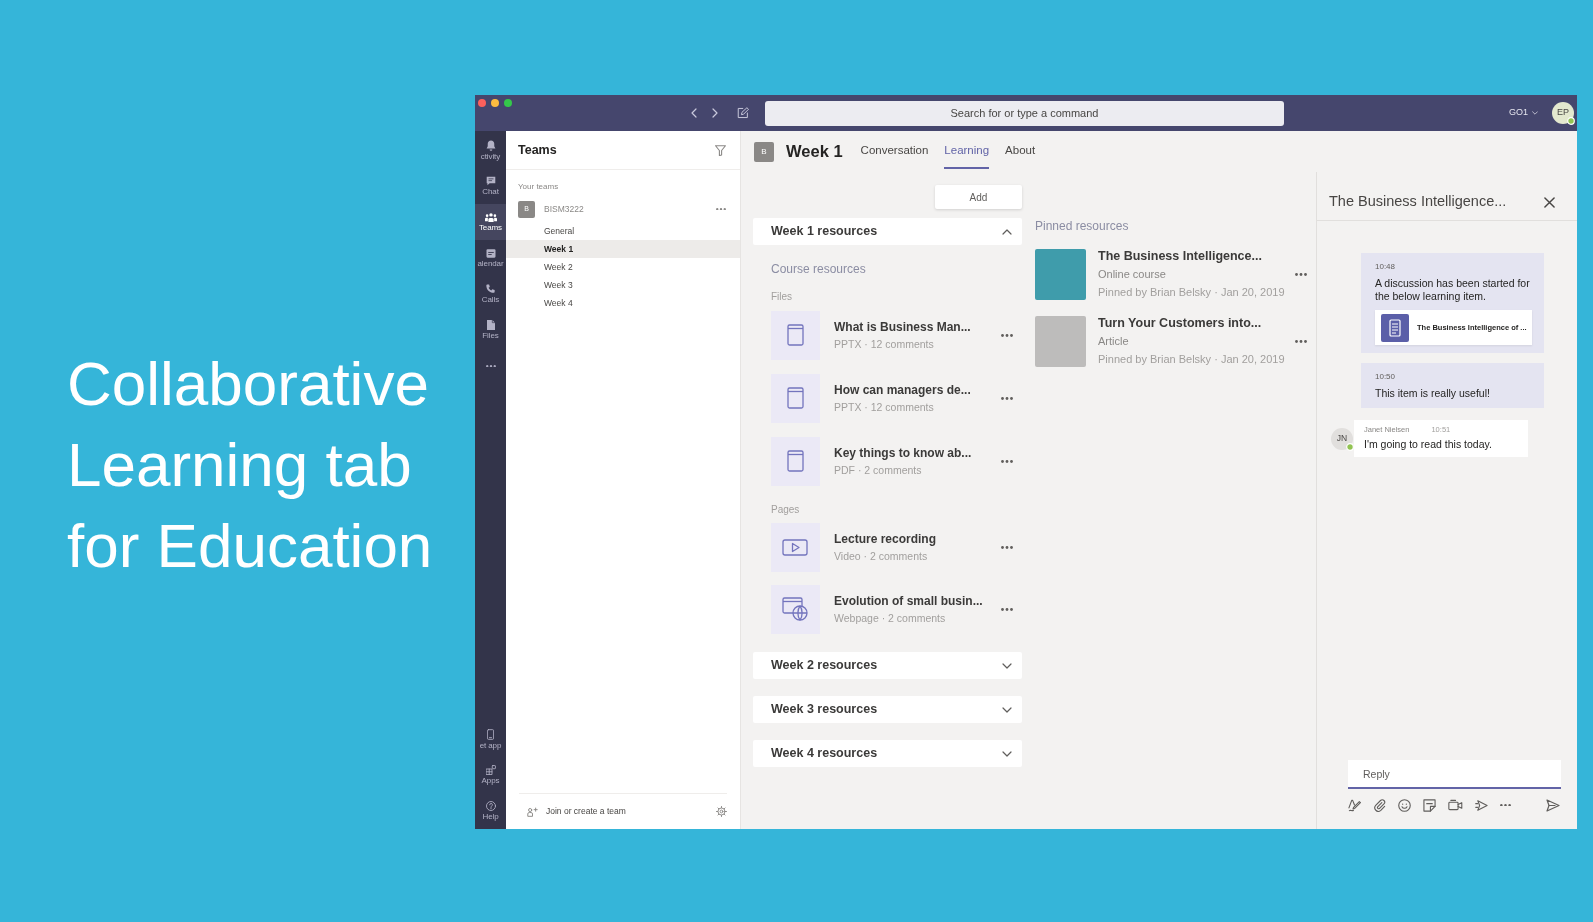 The width and height of the screenshot is (1593, 922). What do you see at coordinates (490, 217) in the screenshot?
I see `people-icon` at bounding box center [490, 217].